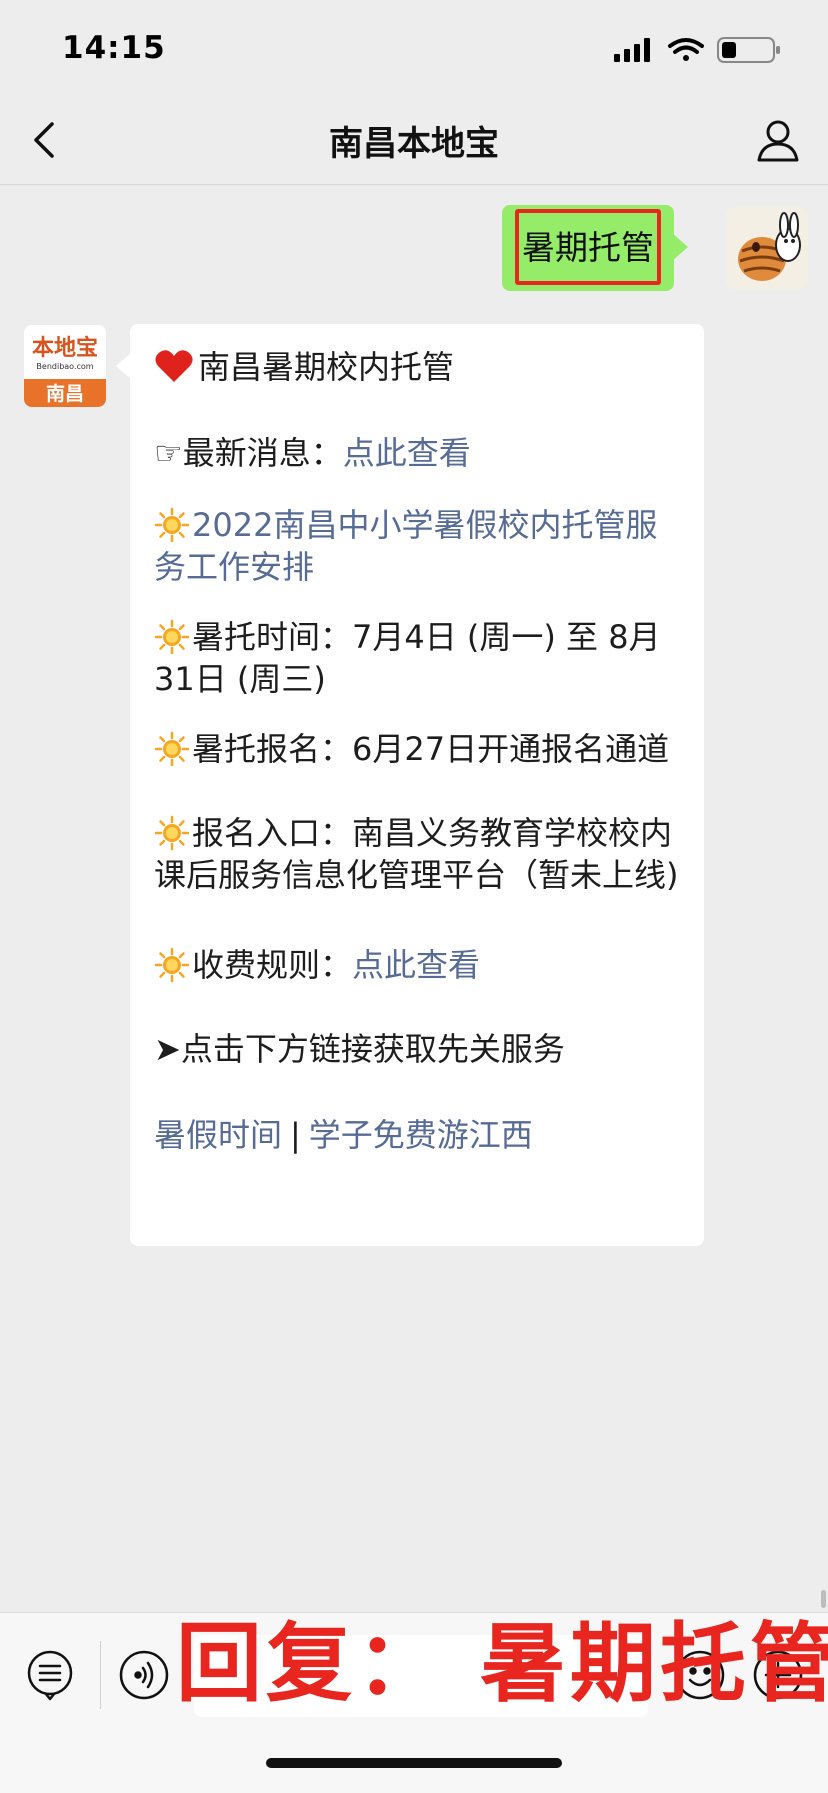  Describe the element at coordinates (405, 546) in the screenshot. I see `notice-link: 2022南昌中小学暑假校内托管服务工作安排` at that location.